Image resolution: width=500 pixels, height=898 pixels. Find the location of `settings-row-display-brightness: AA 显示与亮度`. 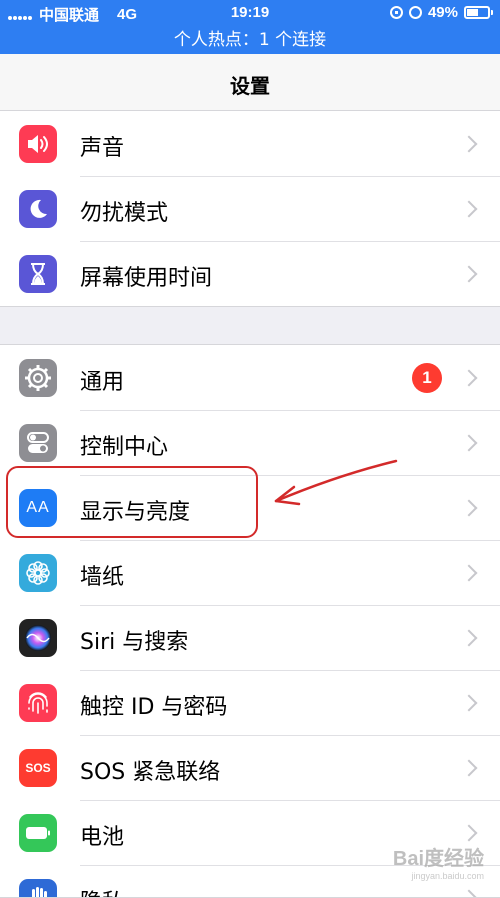

settings-row-display-brightness: AA 显示与亮度 is located at coordinates (250, 507).